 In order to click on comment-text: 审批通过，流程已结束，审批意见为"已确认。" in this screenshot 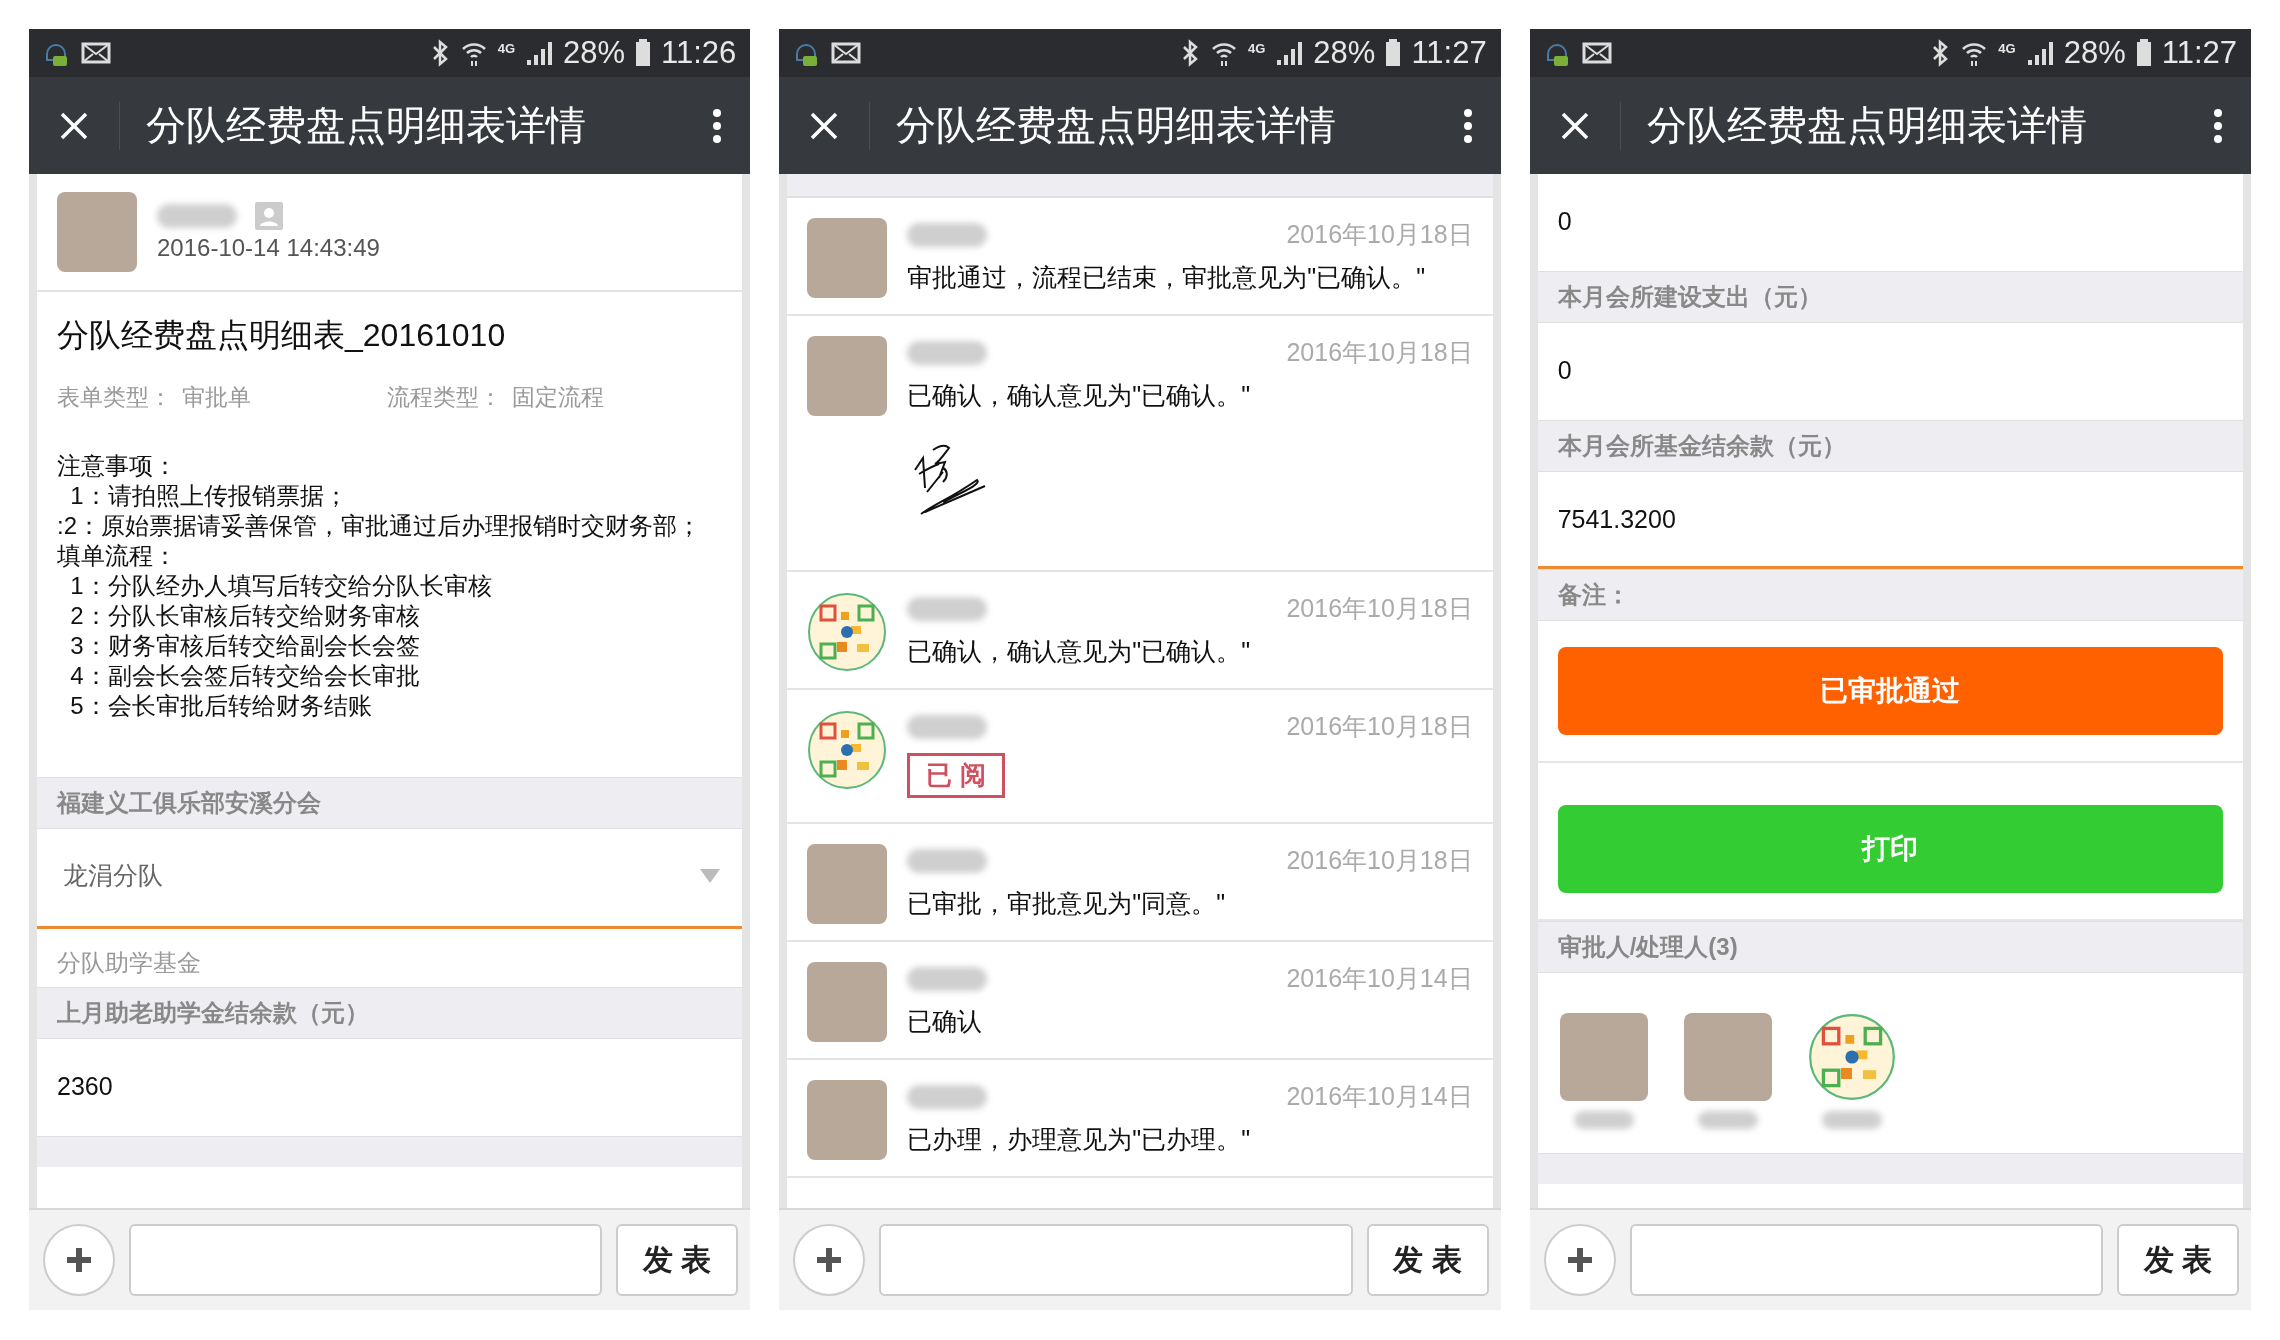, I will do `click(1167, 277)`.